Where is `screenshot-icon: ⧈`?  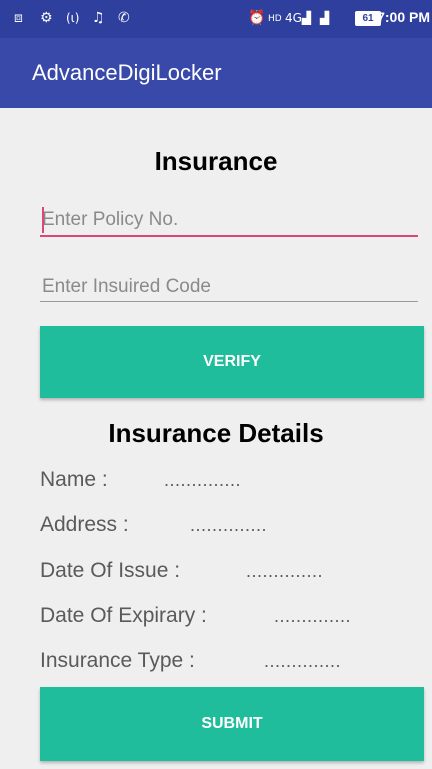
screenshot-icon: ⧈ is located at coordinates (18, 18).